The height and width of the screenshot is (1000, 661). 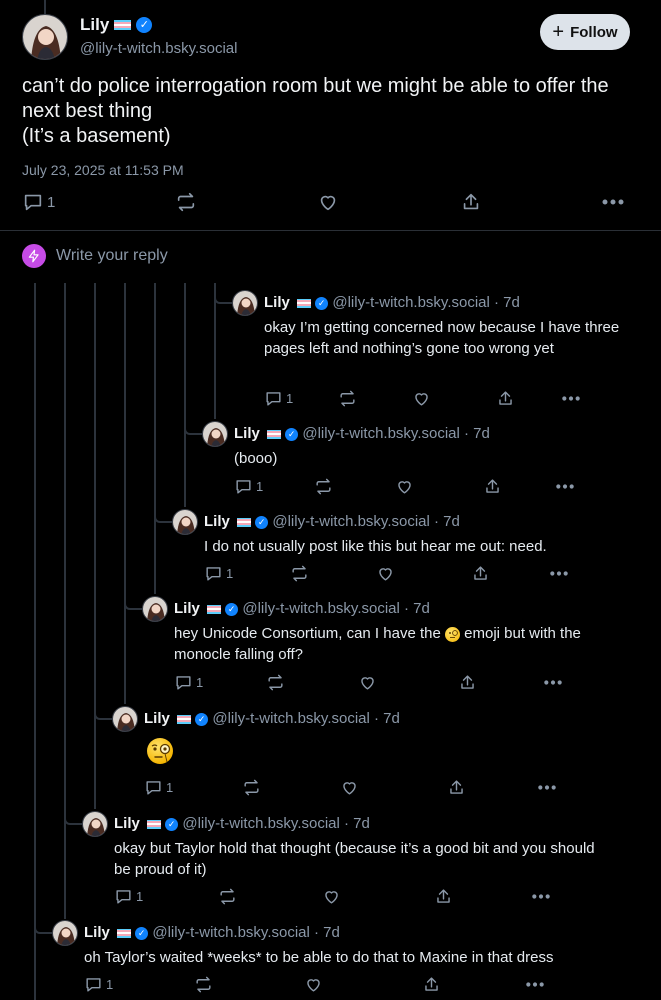 I want to click on post-author-row: Lily ✓, so click(x=116, y=25).